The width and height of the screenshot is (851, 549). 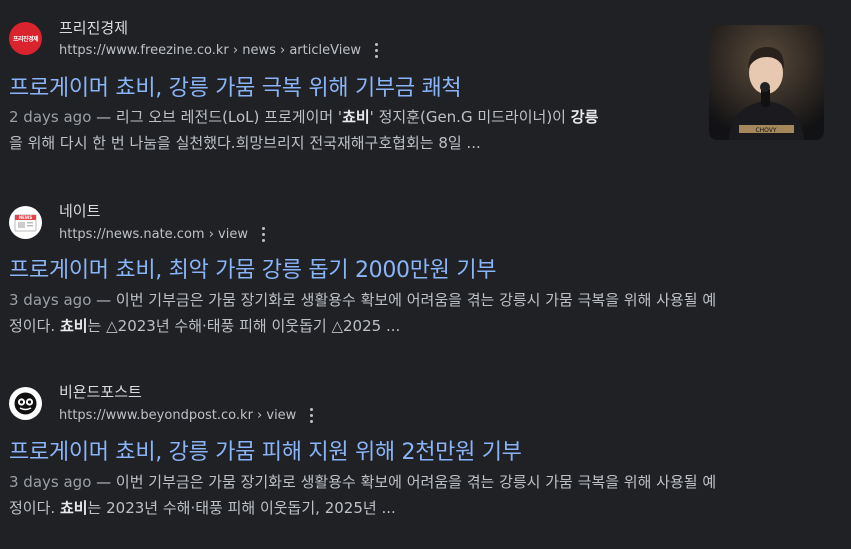 I want to click on nate-news-icon: NEWS, so click(x=25, y=222).